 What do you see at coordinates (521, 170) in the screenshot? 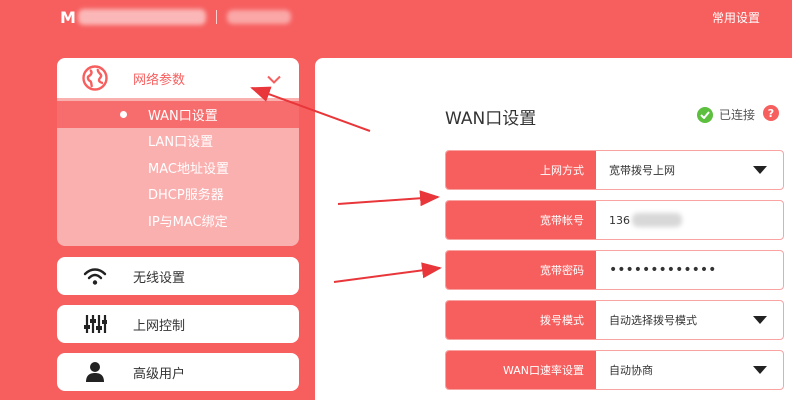
I see `field-label: 上网方式` at bounding box center [521, 170].